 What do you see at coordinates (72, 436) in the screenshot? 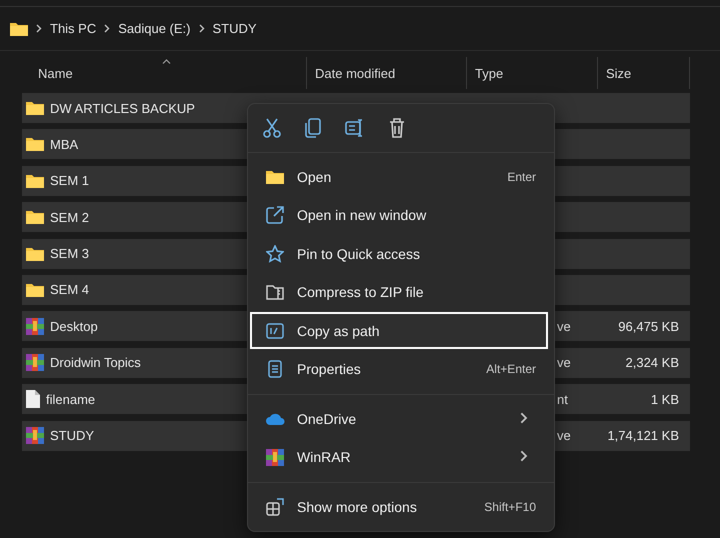
I see `file-name: STUDY` at bounding box center [72, 436].